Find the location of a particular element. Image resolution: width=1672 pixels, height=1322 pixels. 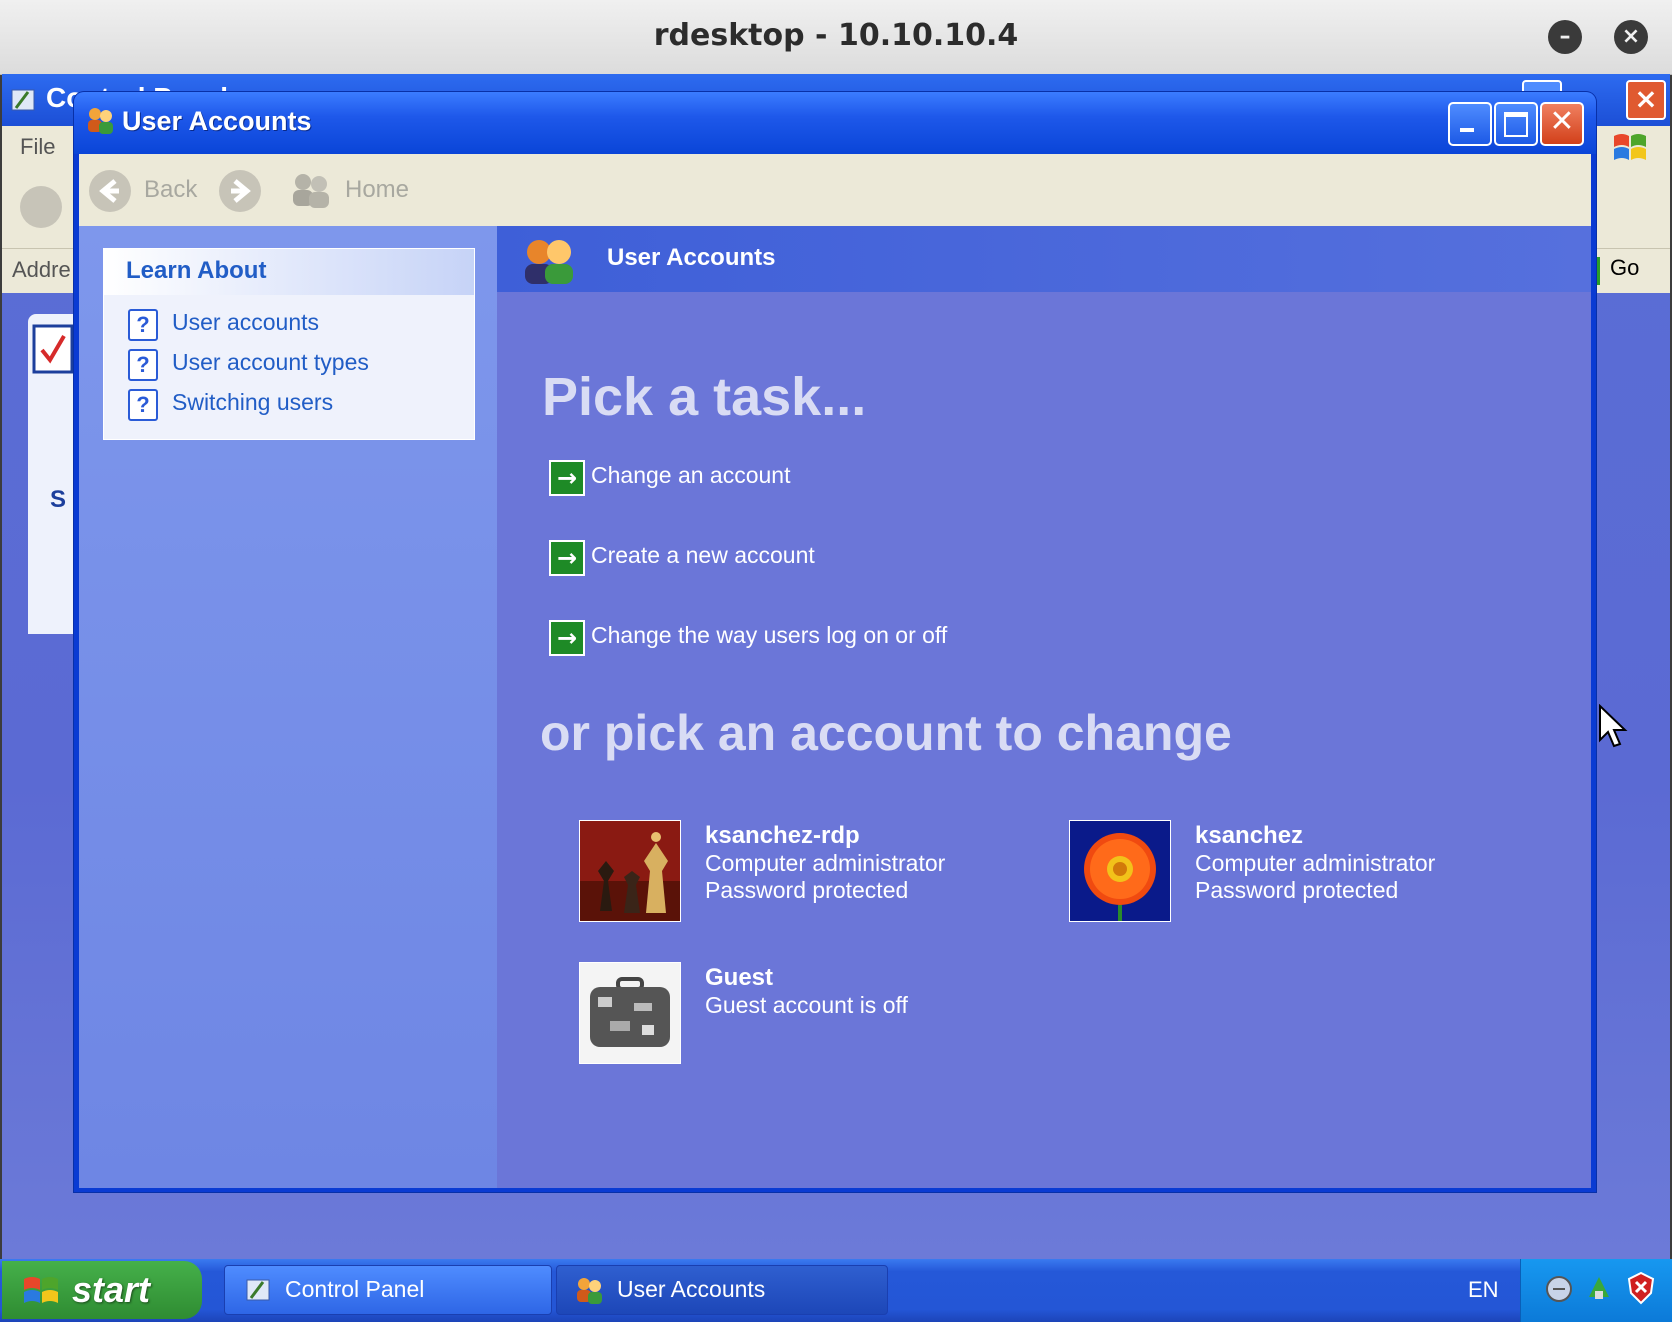

taskbar: start Control Panel User Accounts EN is located at coordinates (836, 1290).